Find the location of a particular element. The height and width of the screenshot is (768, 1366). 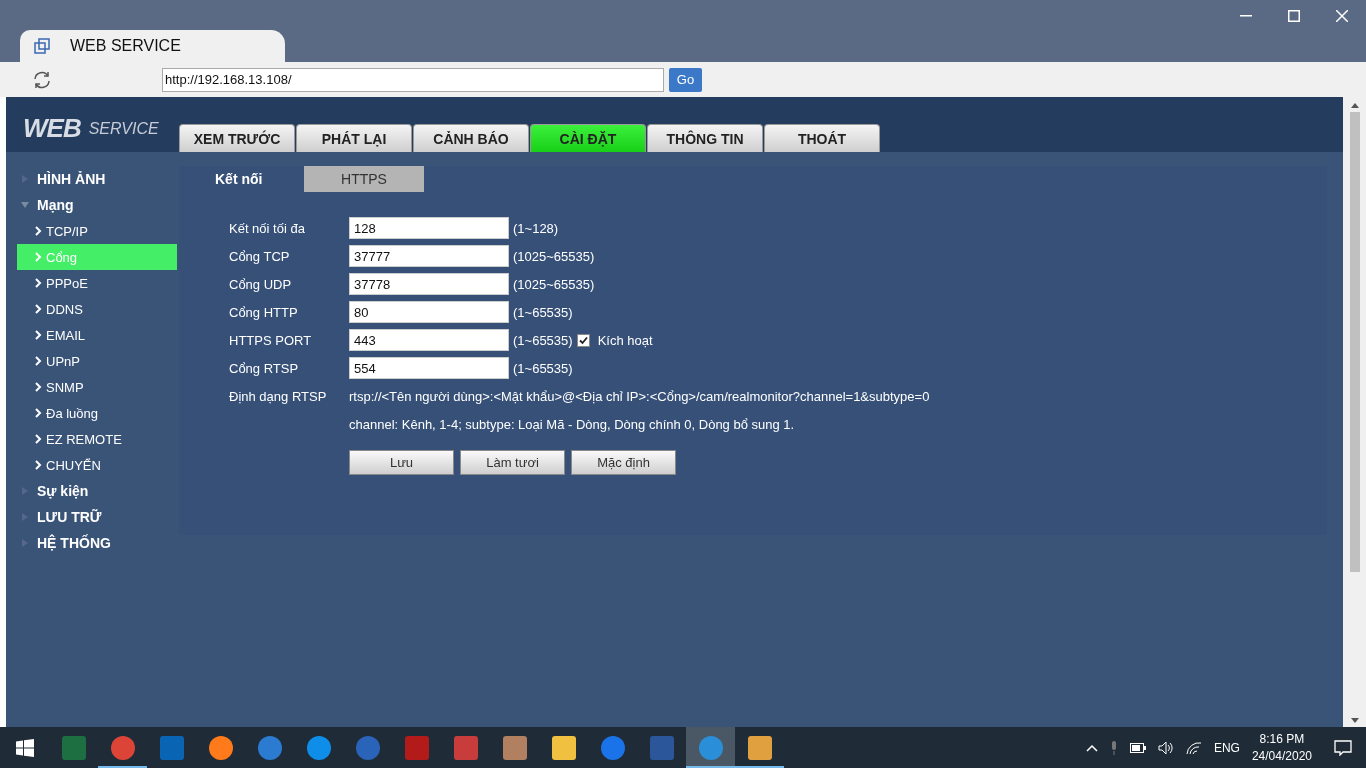

refresh-icon is located at coordinates (42, 79).